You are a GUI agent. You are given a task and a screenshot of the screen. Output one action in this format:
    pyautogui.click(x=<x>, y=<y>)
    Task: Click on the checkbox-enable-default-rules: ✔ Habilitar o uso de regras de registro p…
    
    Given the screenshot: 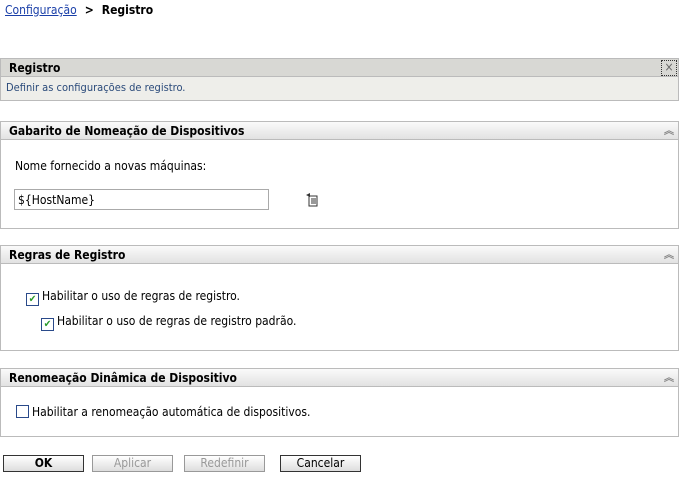 What is the action you would take?
    pyautogui.click(x=168, y=322)
    